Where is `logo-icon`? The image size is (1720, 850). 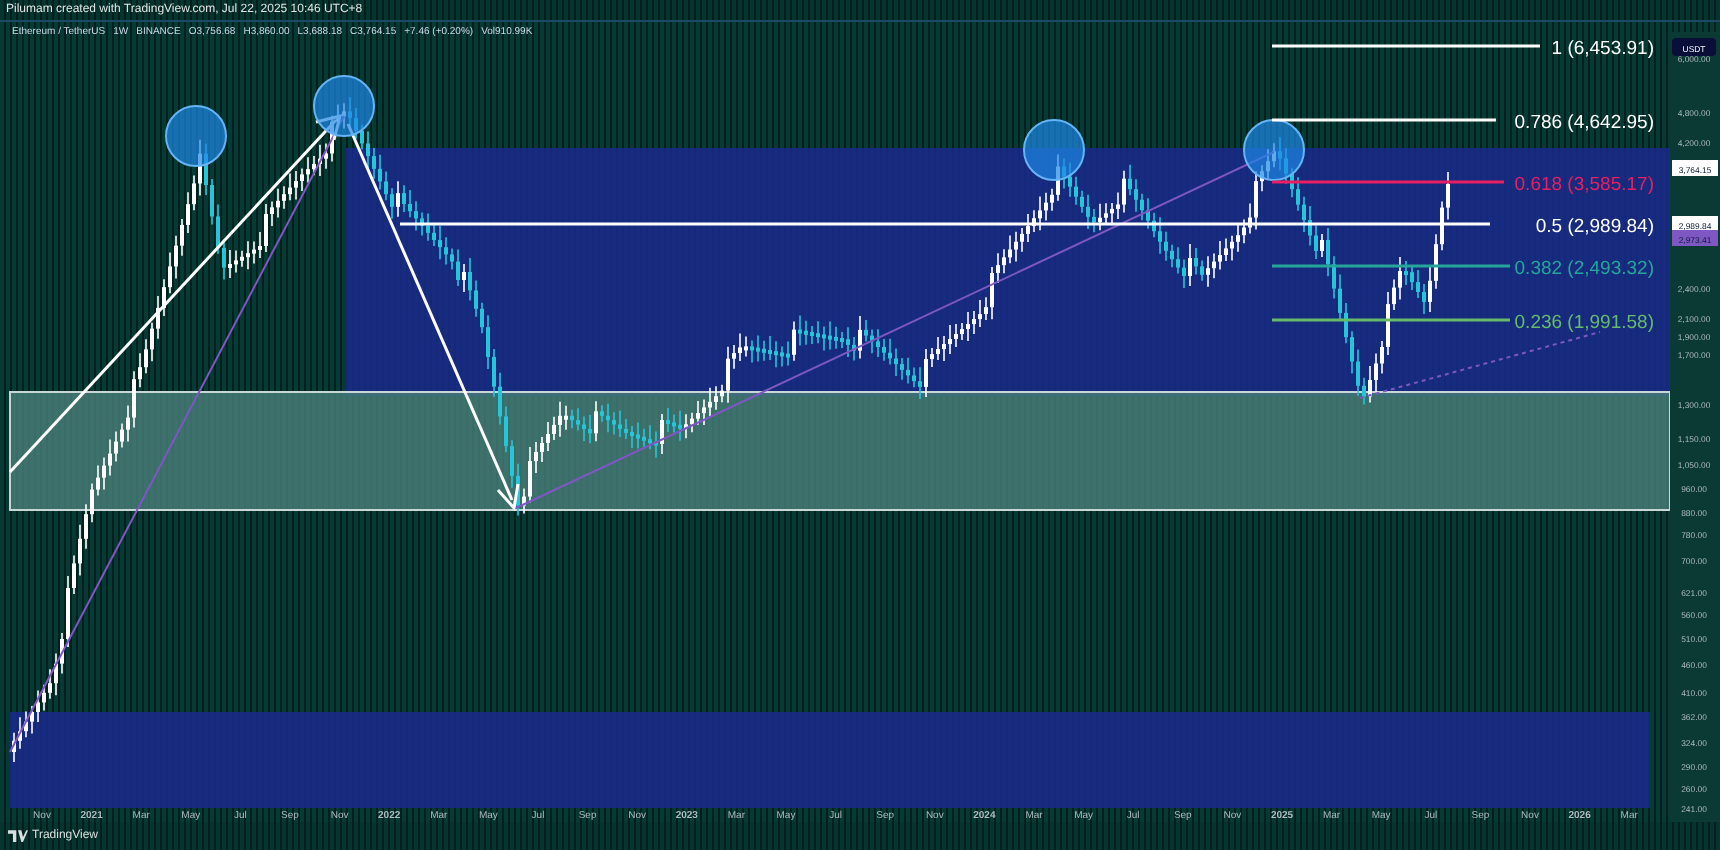
logo-icon is located at coordinates (18, 836).